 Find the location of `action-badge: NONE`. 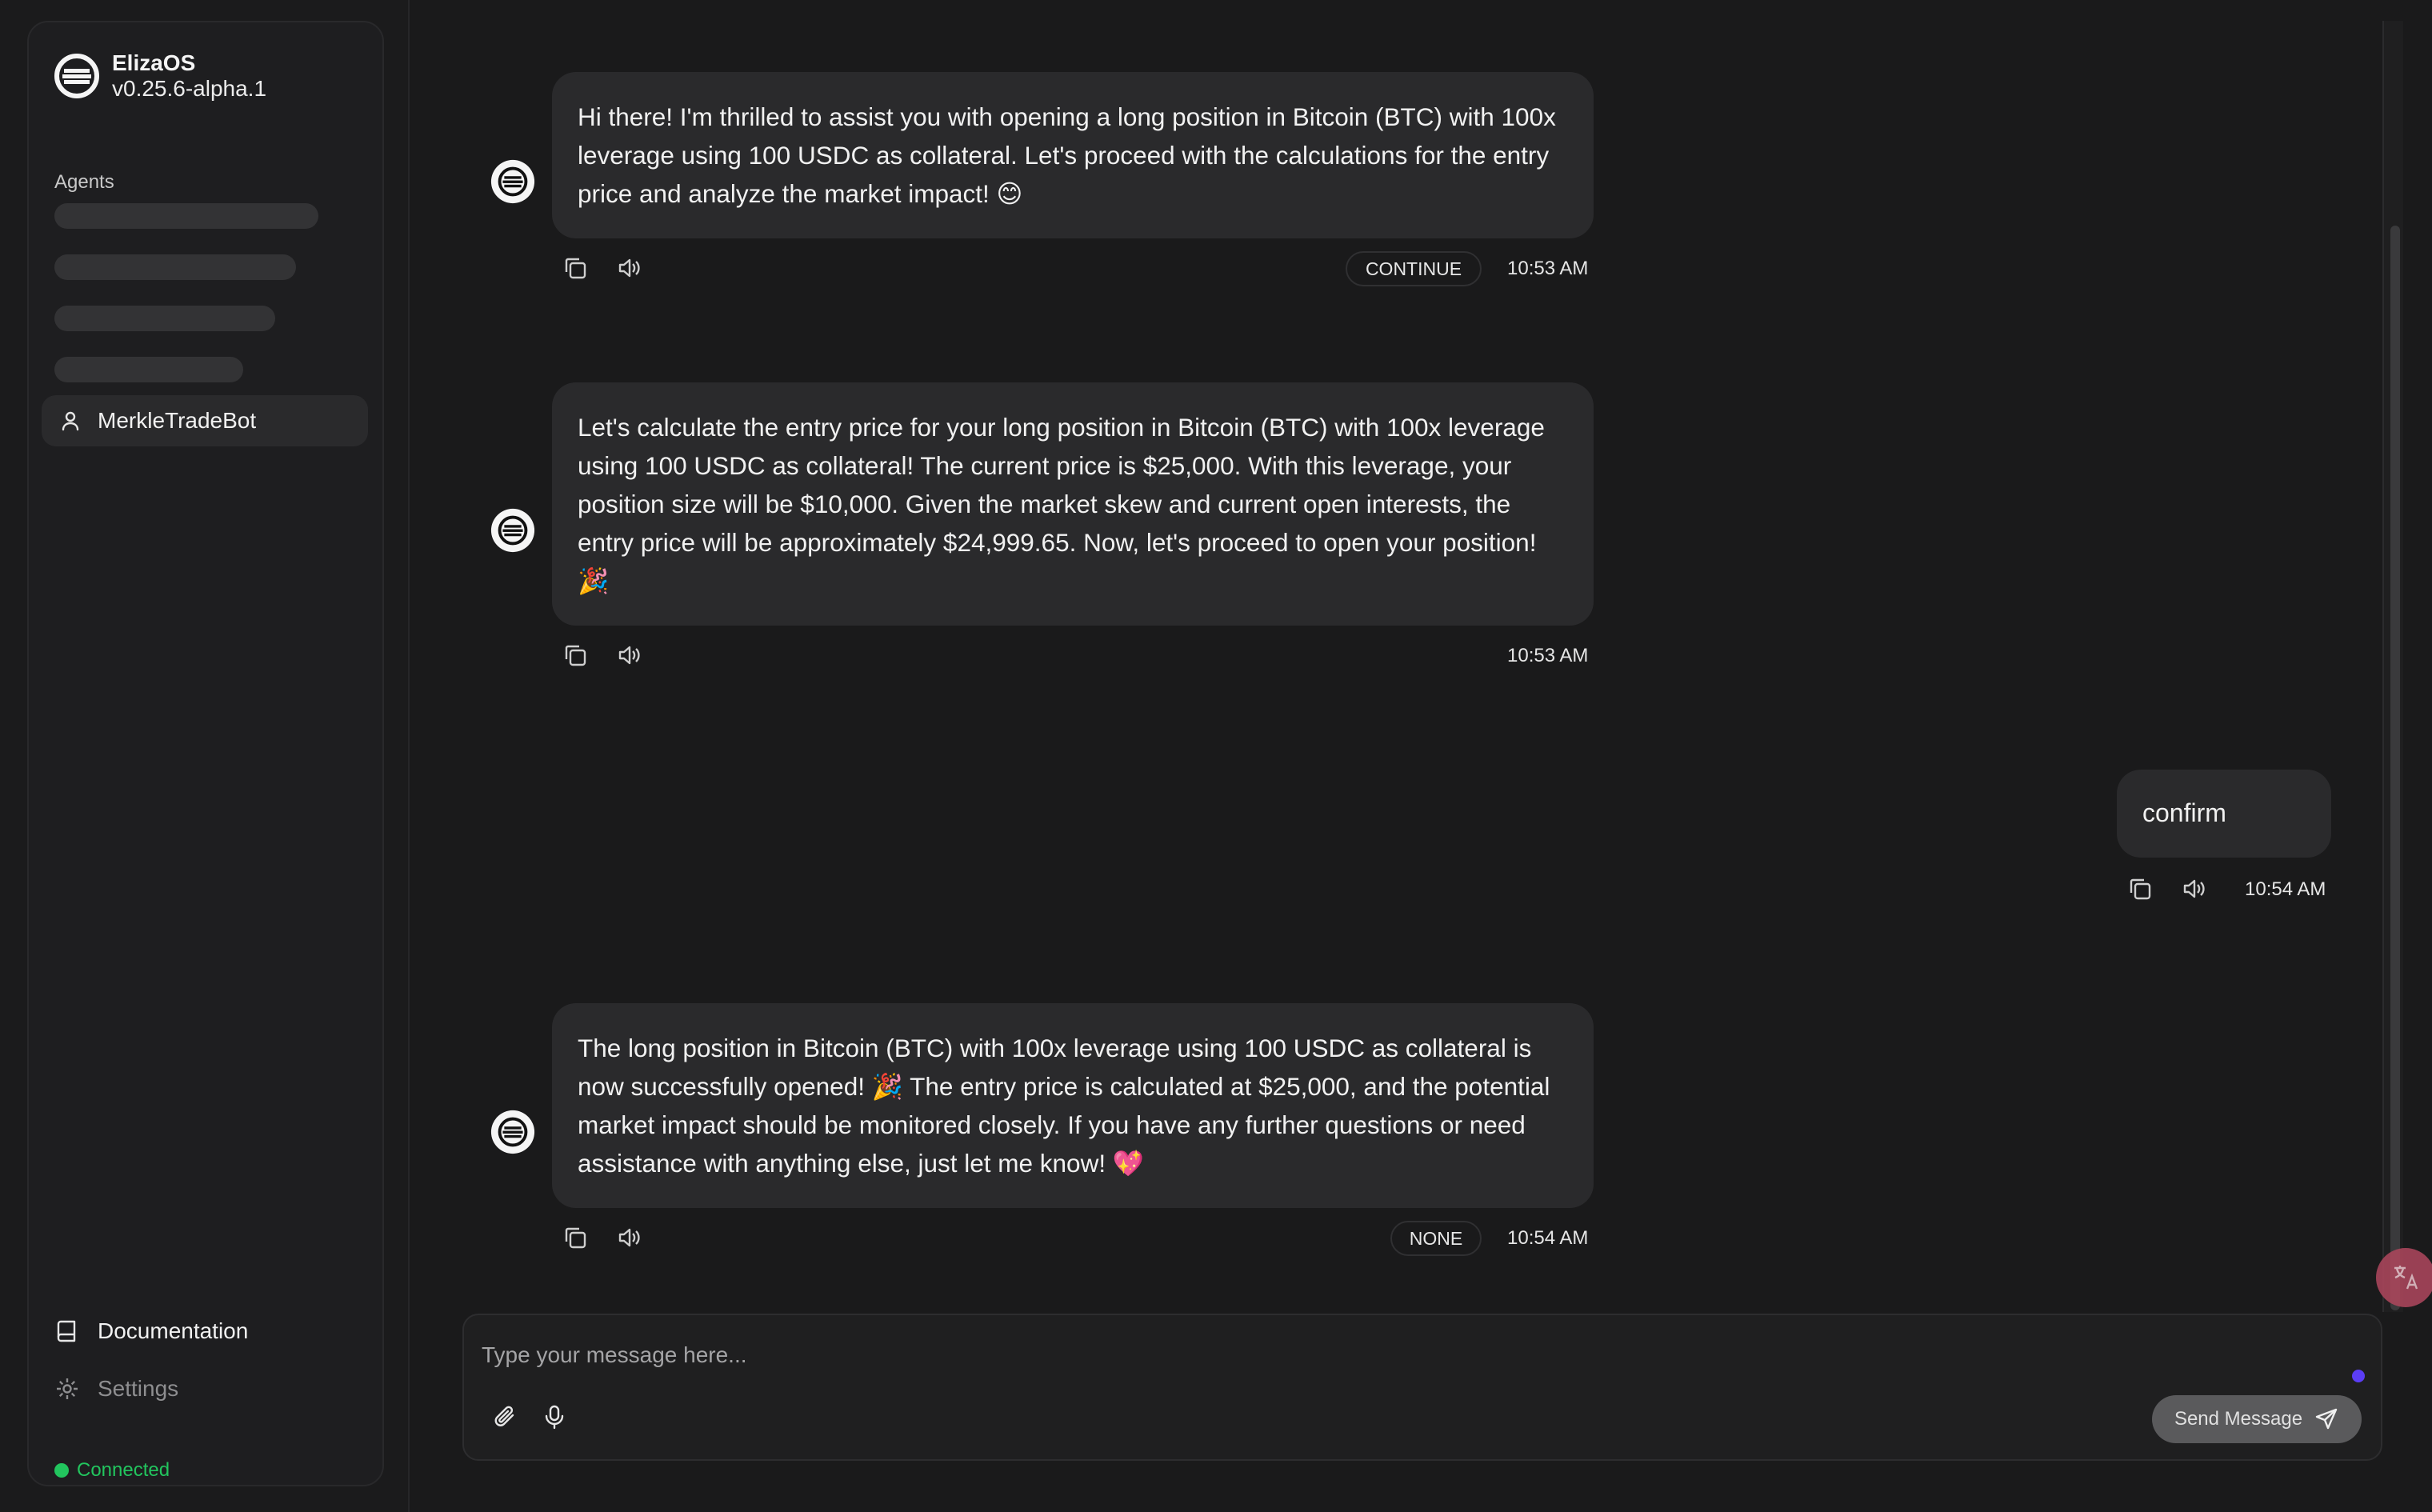

action-badge: NONE is located at coordinates (1436, 1238).